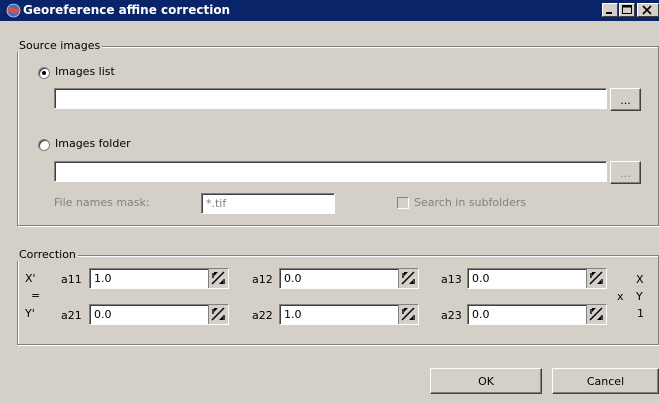 This screenshot has height=403, width=659. I want to click on search-subfolders-checkbox, so click(403, 203).